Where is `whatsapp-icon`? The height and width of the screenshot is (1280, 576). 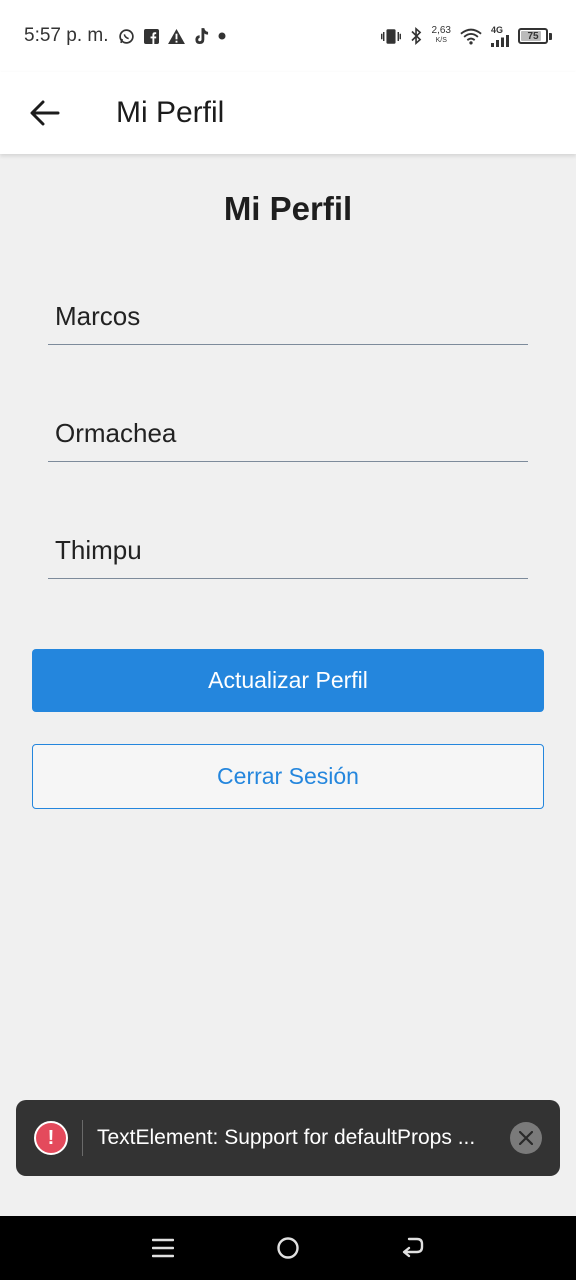 whatsapp-icon is located at coordinates (126, 36).